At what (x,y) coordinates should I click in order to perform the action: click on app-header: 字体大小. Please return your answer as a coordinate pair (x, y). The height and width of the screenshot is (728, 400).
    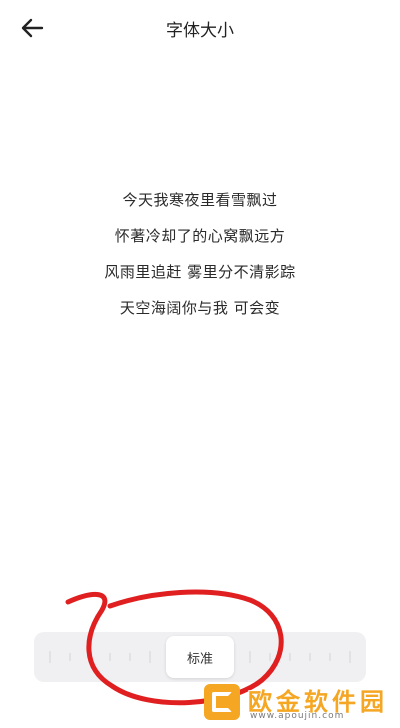
    Looking at the image, I should click on (200, 28).